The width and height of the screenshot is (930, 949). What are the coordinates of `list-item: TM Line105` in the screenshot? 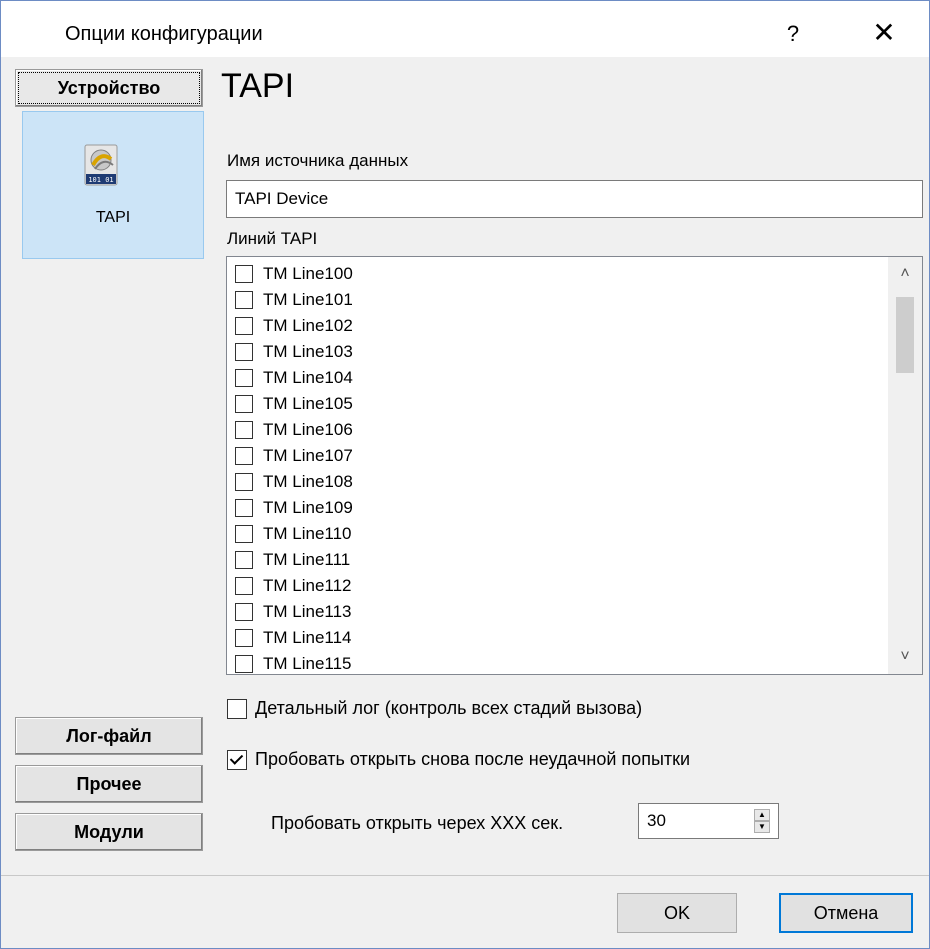 It's located at (557, 404).